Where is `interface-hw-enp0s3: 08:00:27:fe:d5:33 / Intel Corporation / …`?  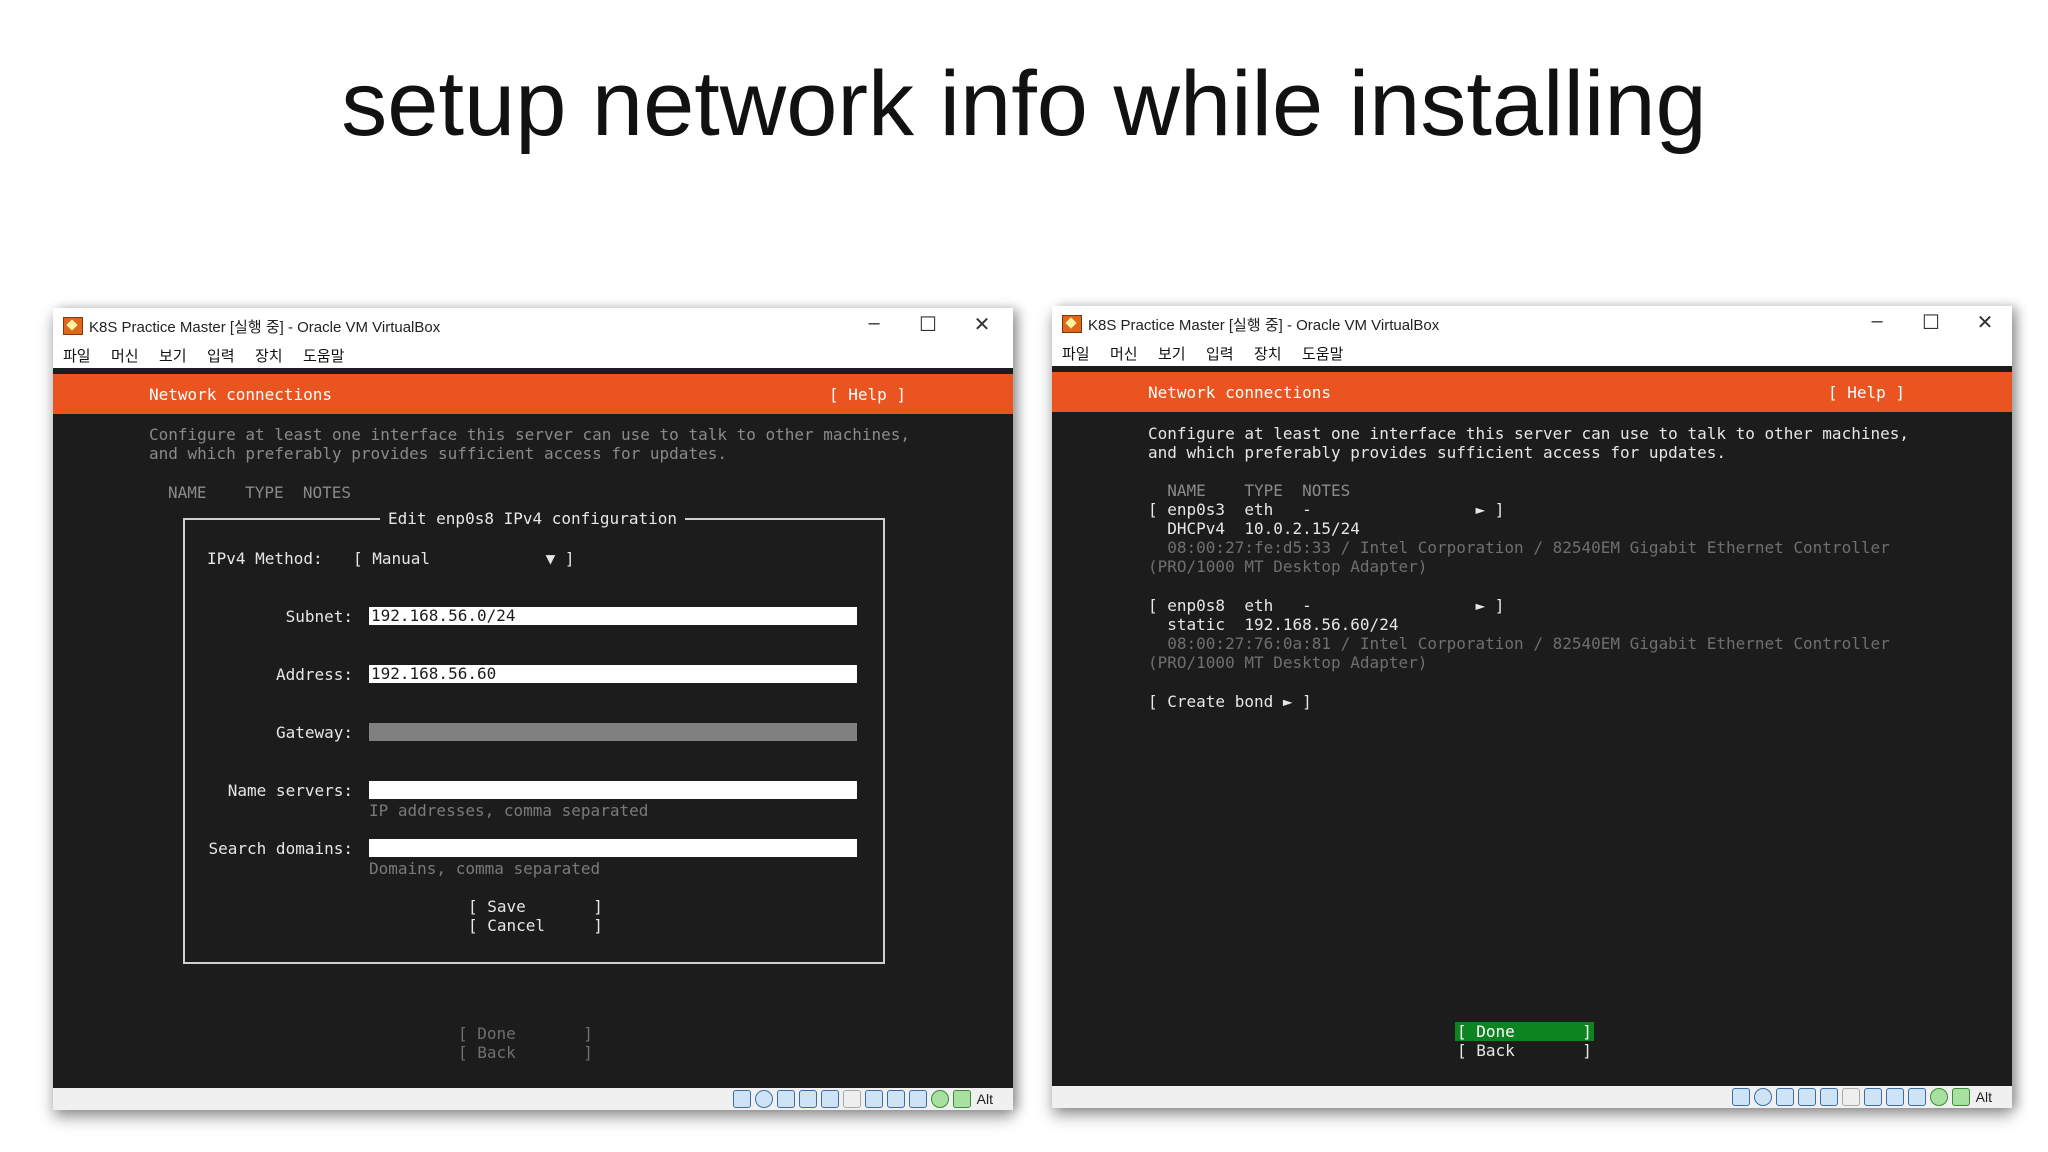
interface-hw-enp0s3: 08:00:27:fe:d5:33 / Intel Corporation / … is located at coordinates (1519, 547).